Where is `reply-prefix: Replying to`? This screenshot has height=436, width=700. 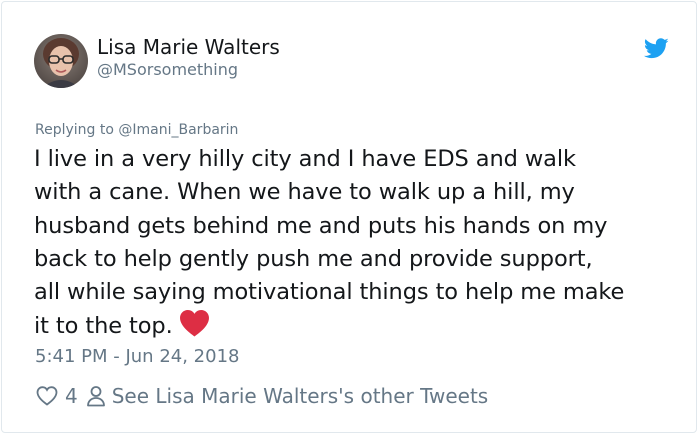
reply-prefix: Replying to is located at coordinates (77, 130).